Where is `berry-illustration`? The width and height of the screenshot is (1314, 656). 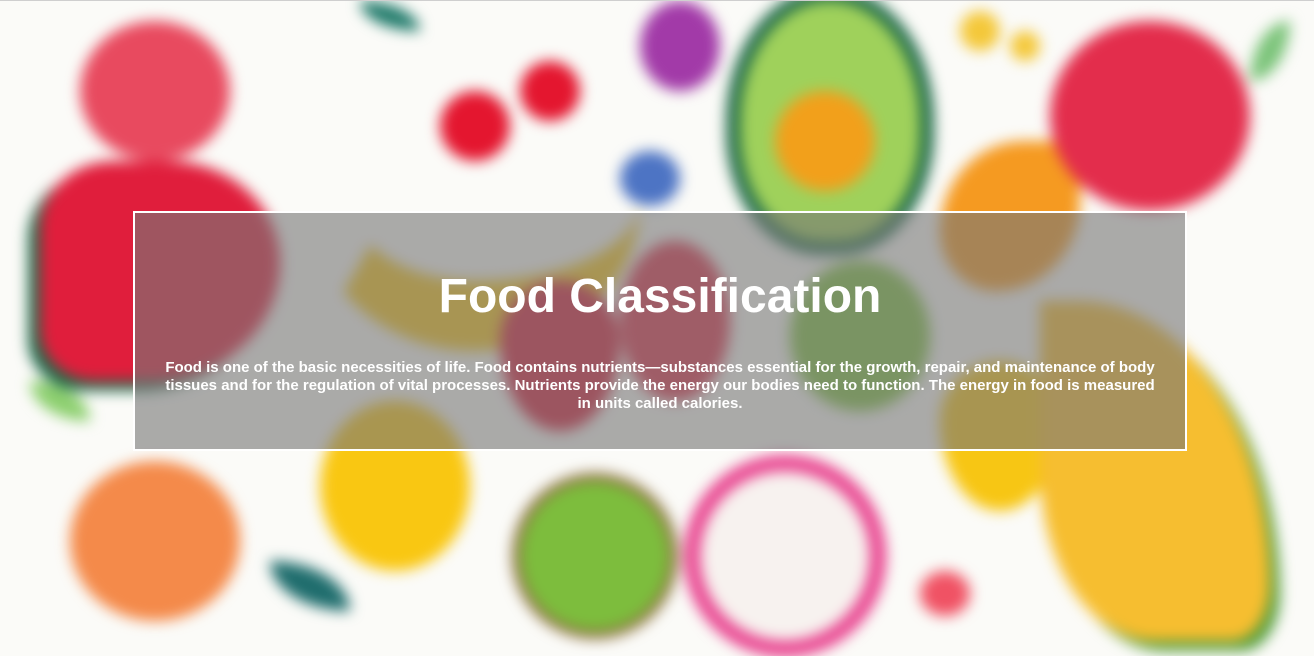
berry-illustration is located at coordinates (945, 593).